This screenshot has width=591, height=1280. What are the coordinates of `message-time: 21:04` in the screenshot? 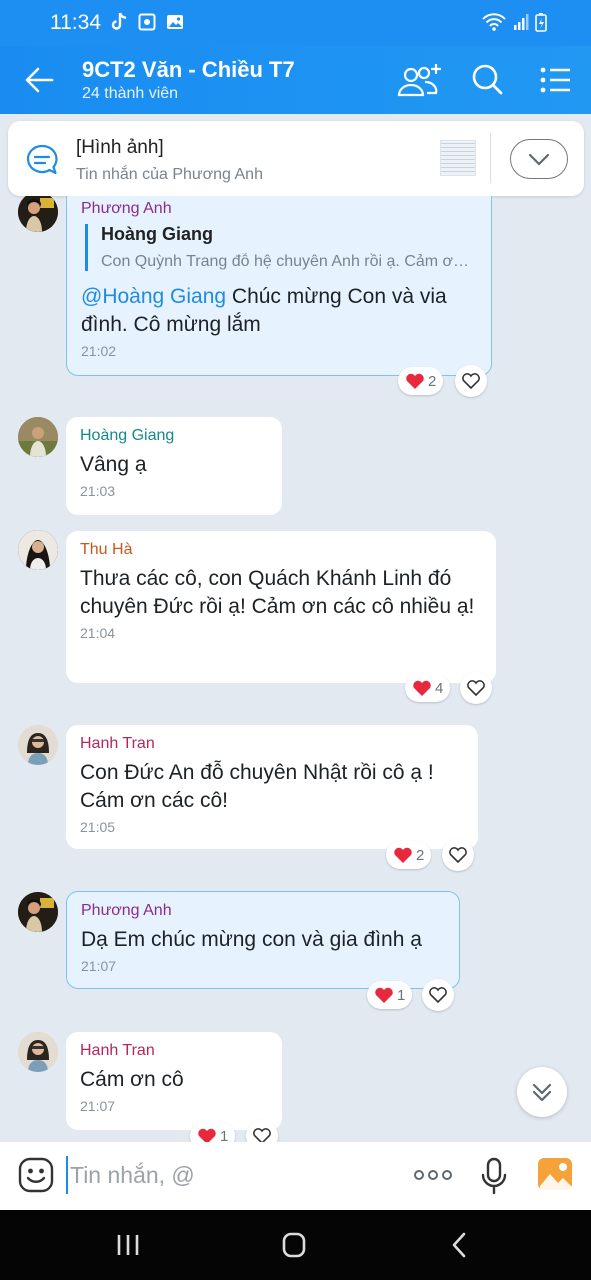 It's located at (98, 633).